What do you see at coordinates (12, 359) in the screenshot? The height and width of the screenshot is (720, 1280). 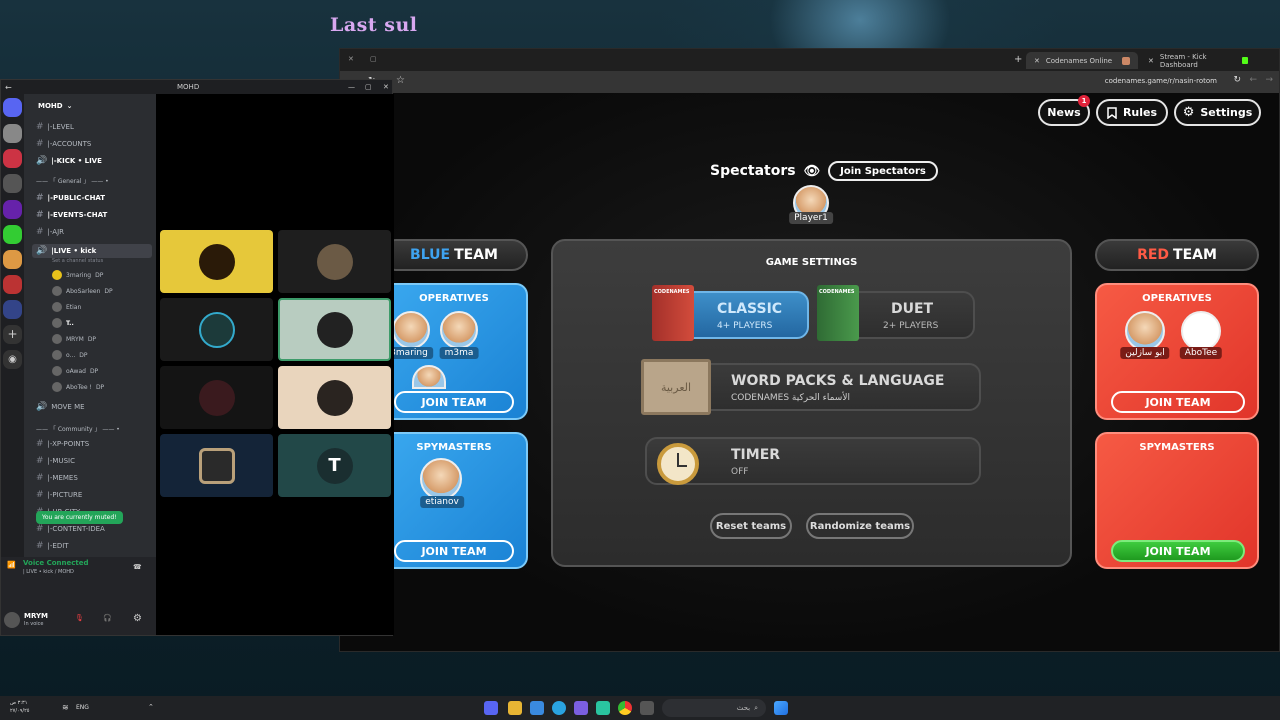 I see `explore-icon: ◉` at bounding box center [12, 359].